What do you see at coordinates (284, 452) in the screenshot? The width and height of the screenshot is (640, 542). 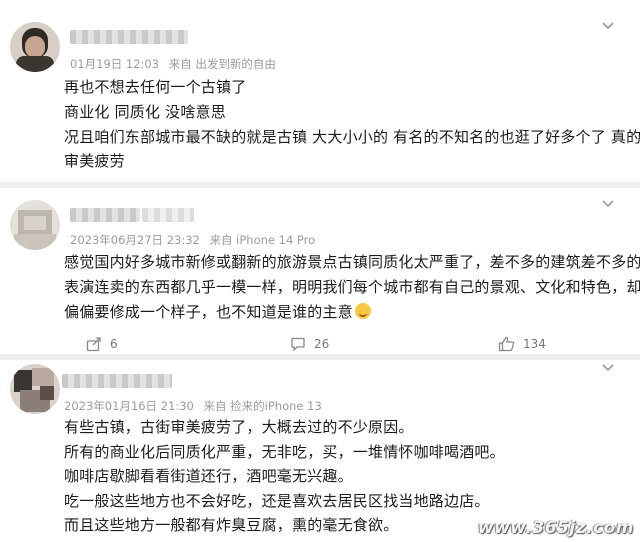 I see `comment-text-line: 所有的商业化后同质化严重，无非吃，买，一堆情怀咖啡喝酒吧。` at bounding box center [284, 452].